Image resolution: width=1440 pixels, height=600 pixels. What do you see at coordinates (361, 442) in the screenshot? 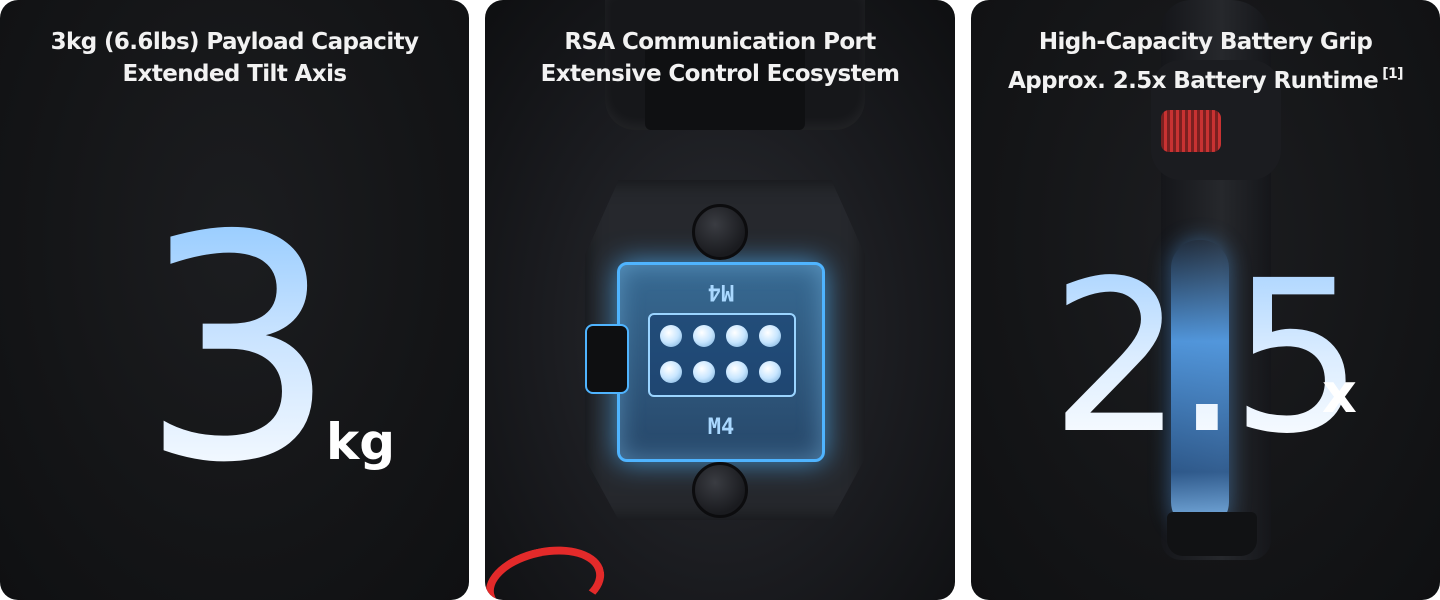
I see `payload-unit: kg` at bounding box center [361, 442].